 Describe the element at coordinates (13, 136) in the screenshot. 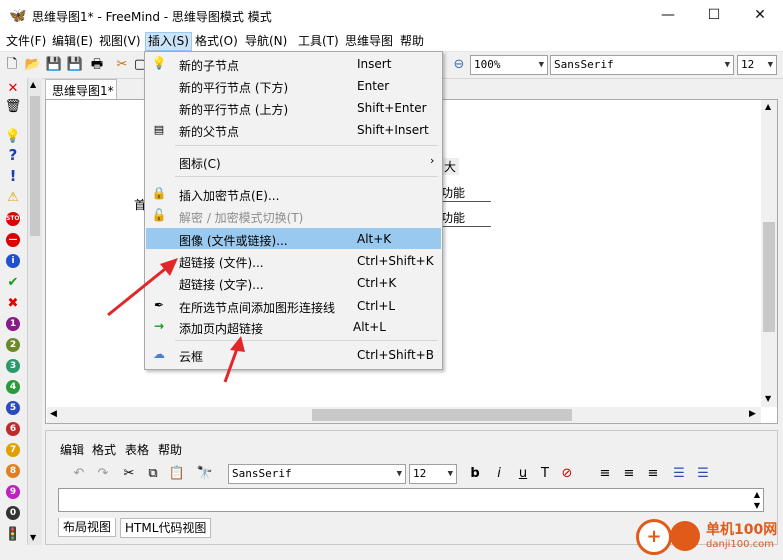

I see `idea-bulb-icon: 💡` at that location.